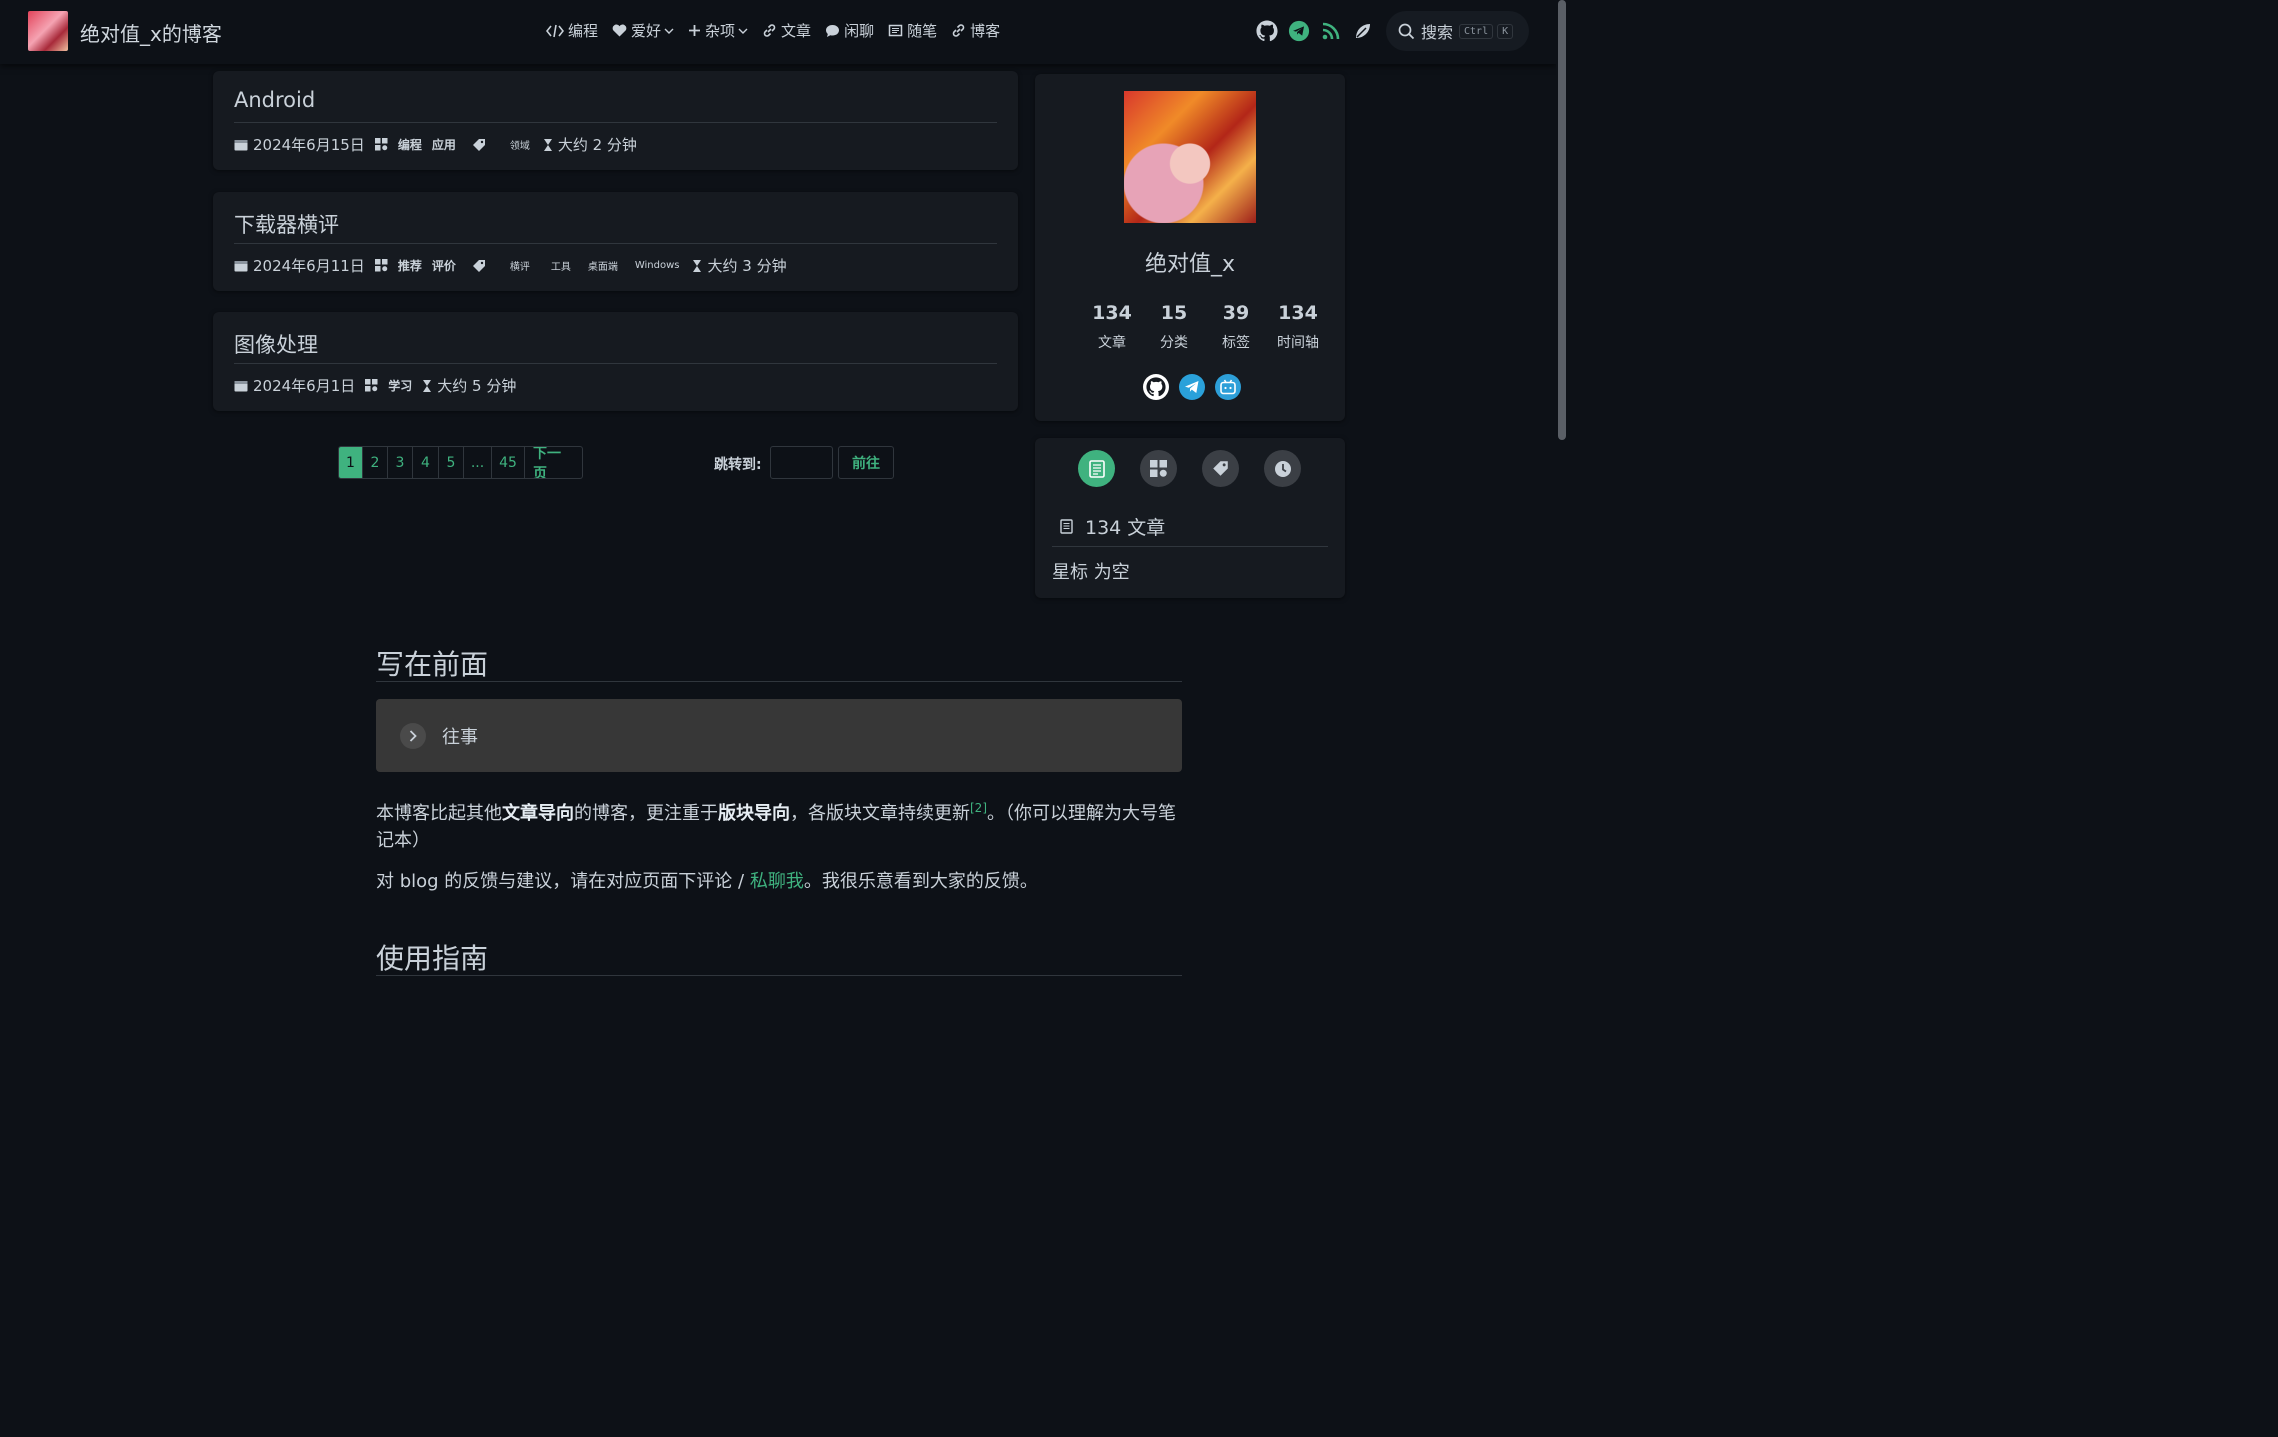 The width and height of the screenshot is (2278, 1437). I want to click on text: 对 blog 的反馈与建议，请在对应页面下评论 /, so click(563, 881).